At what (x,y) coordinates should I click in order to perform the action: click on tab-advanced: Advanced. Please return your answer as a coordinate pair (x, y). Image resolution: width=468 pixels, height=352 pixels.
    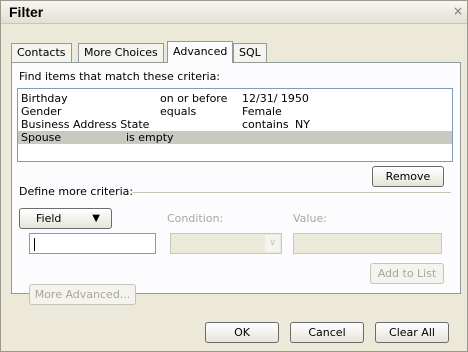
    Looking at the image, I should click on (200, 52).